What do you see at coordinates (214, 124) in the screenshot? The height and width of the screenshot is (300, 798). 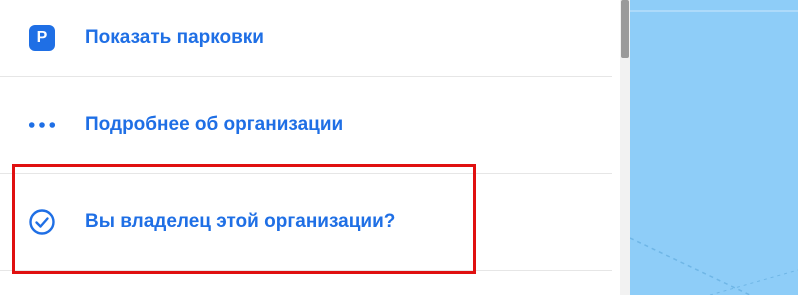 I see `more-about-organization-label: Подробнее об организации` at bounding box center [214, 124].